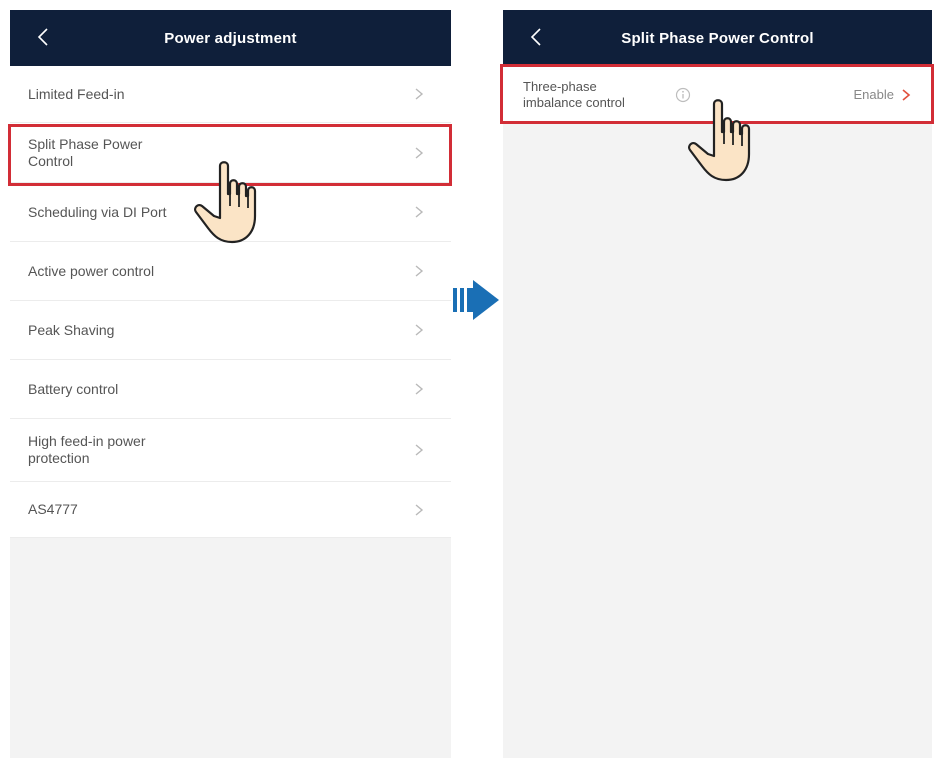 Image resolution: width=934 pixels, height=765 pixels. Describe the element at coordinates (76, 93) in the screenshot. I see `list-item-label: Limited Feed-in` at that location.